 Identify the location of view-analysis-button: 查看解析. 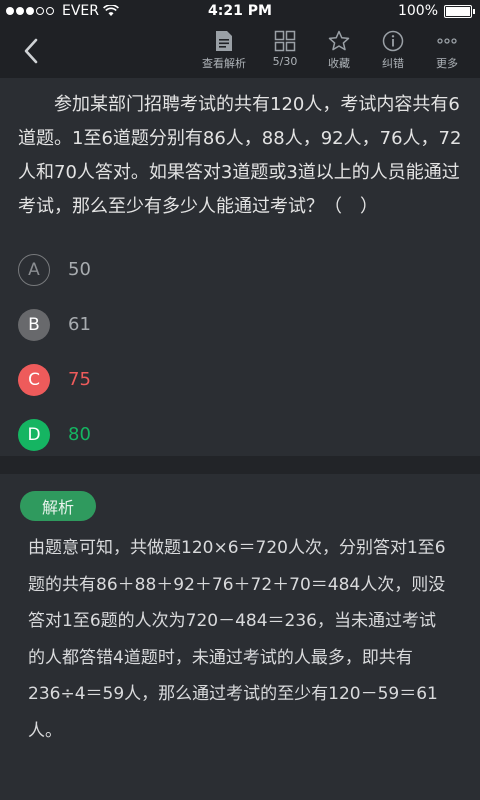
(224, 50).